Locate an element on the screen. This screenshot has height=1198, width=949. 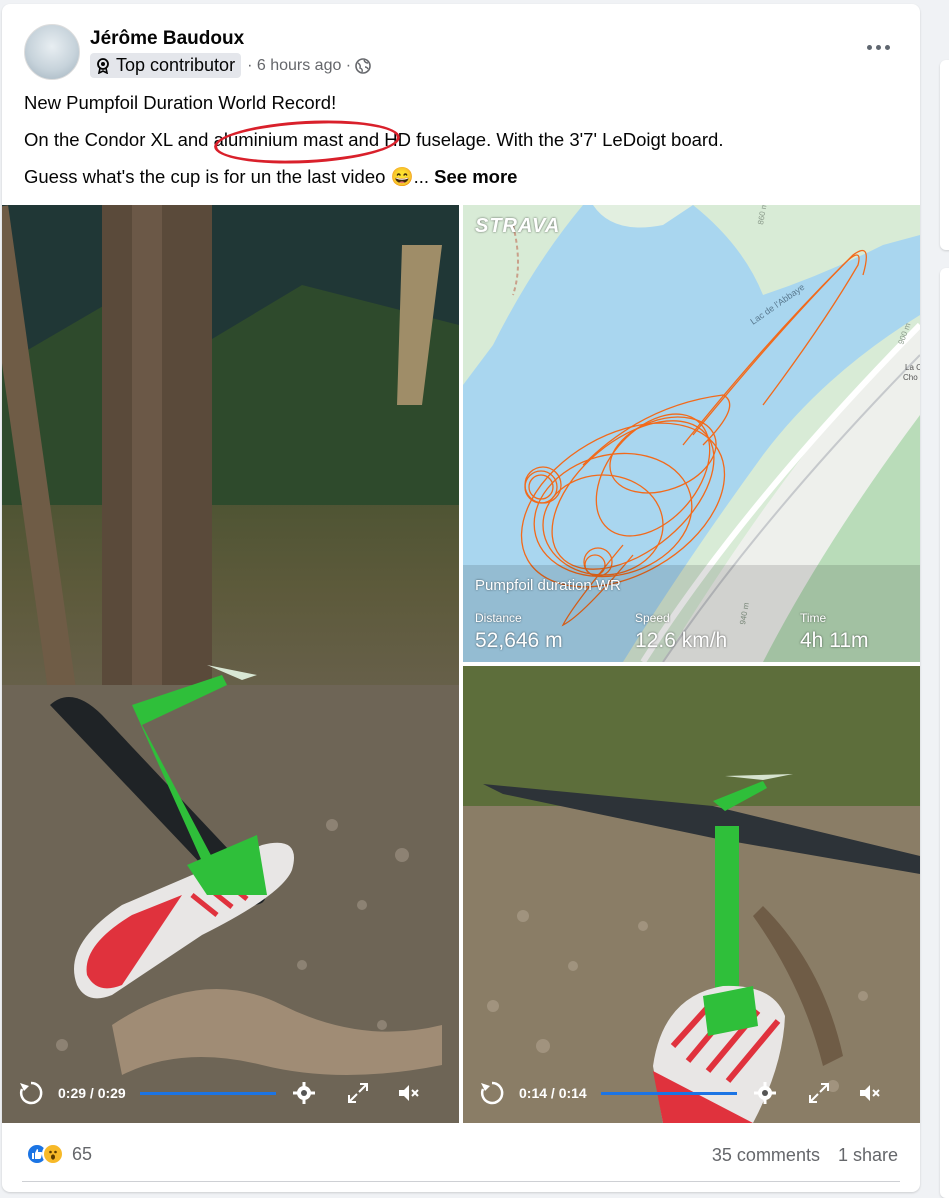
more-options-icon is located at coordinates (878, 47).